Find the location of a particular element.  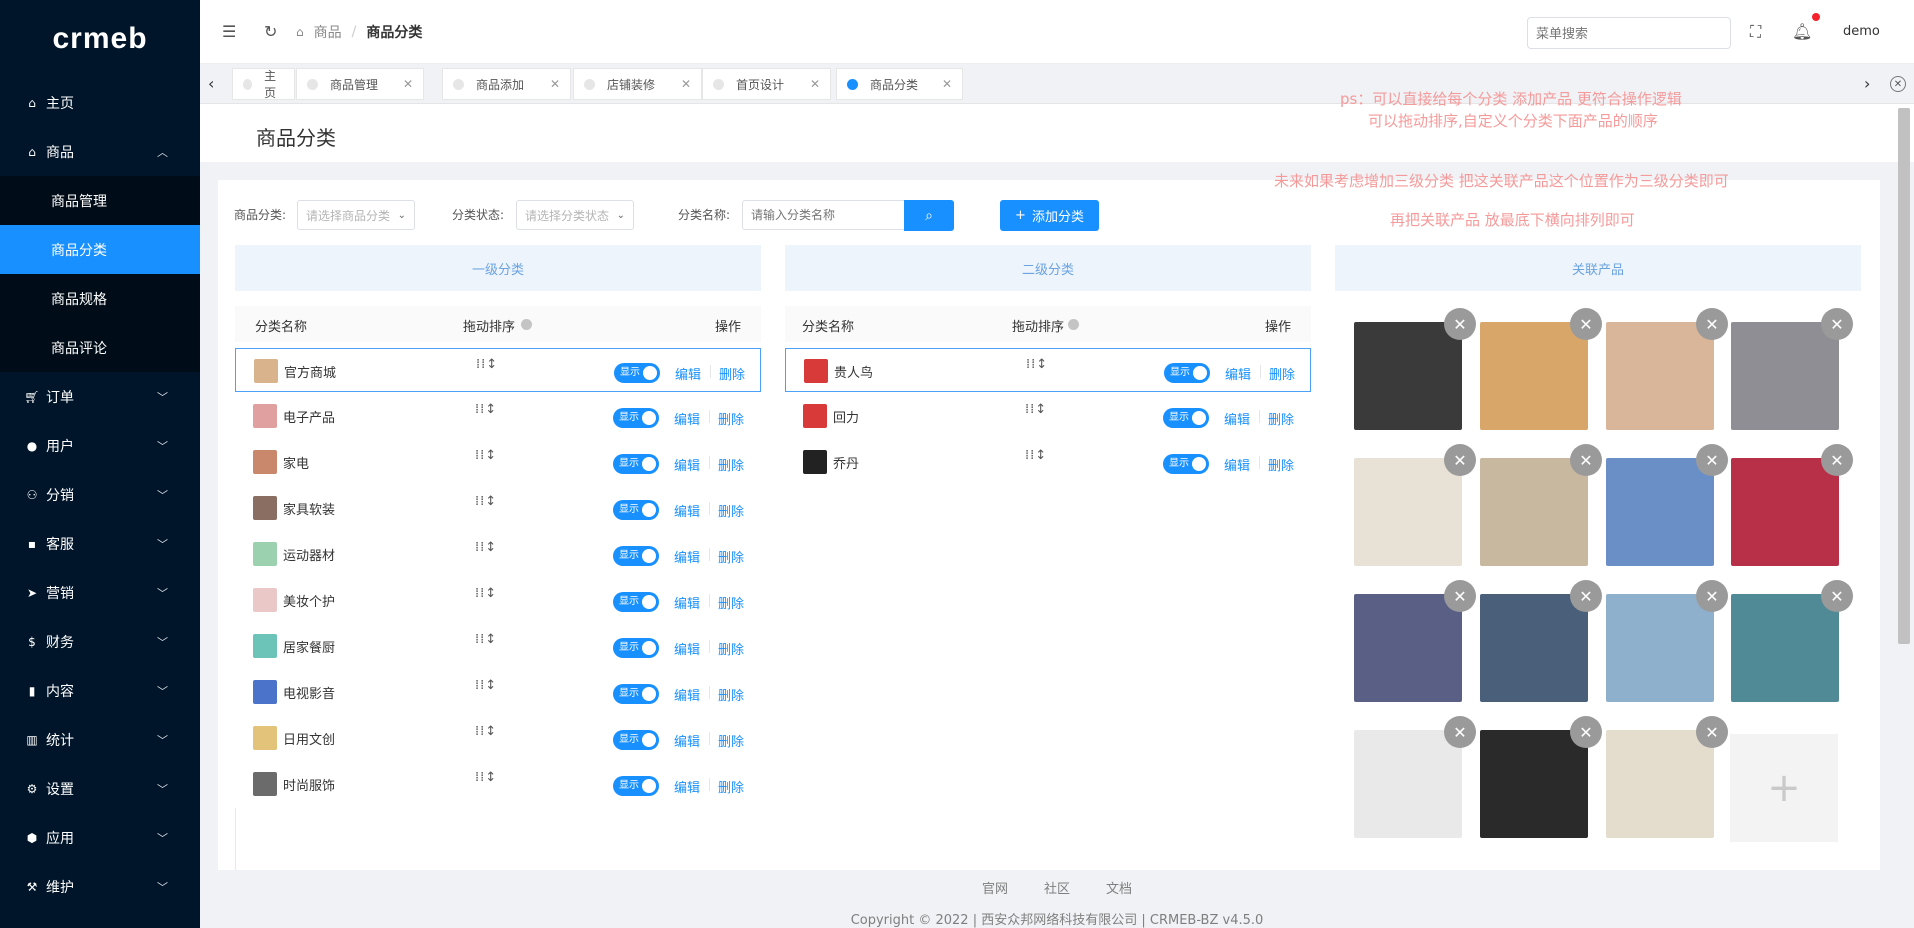

table-row: 贵人鸟 ⁞⁞↕ 显示 编辑 删除 is located at coordinates (1048, 370).